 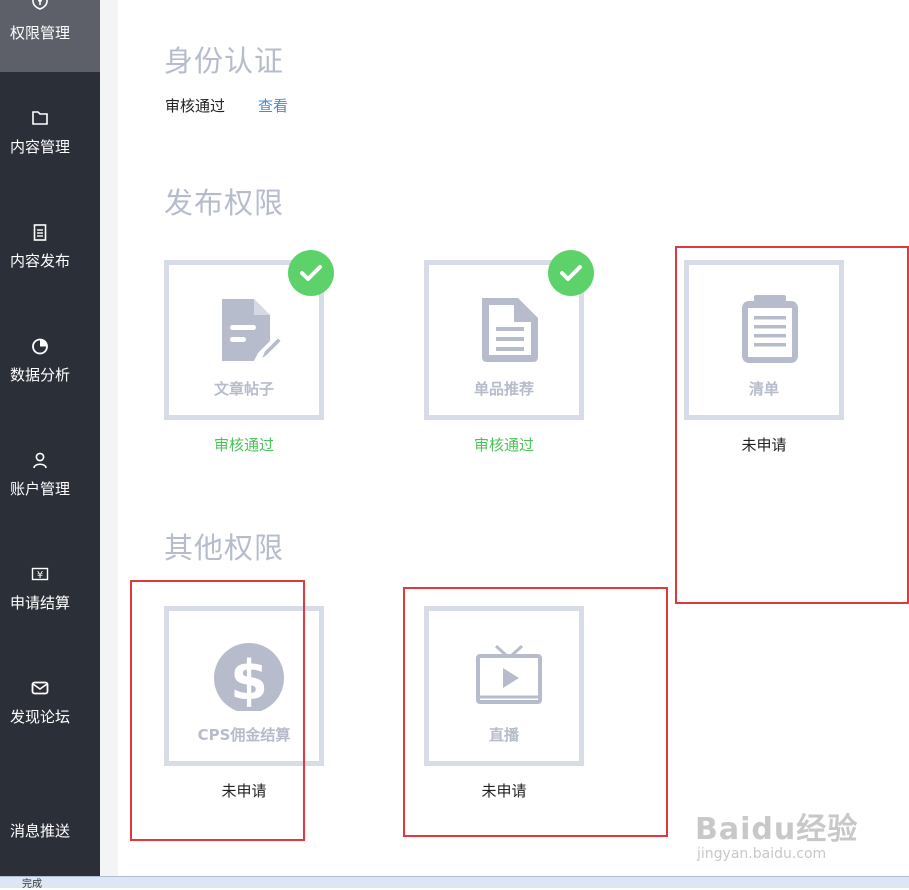 What do you see at coordinates (762, 854) in the screenshot?
I see `watermark-url: jingyan.baidu.com` at bounding box center [762, 854].